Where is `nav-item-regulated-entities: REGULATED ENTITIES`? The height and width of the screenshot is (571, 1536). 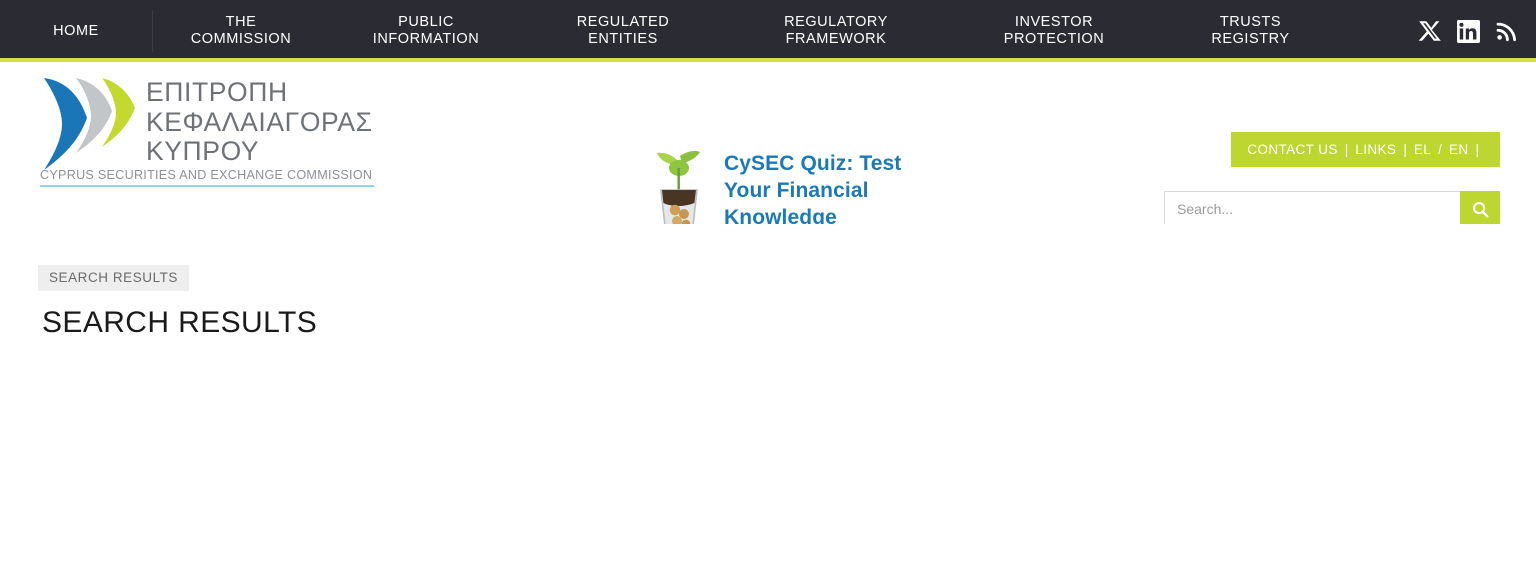 nav-item-regulated-entities: REGULATED ENTITIES is located at coordinates (623, 31).